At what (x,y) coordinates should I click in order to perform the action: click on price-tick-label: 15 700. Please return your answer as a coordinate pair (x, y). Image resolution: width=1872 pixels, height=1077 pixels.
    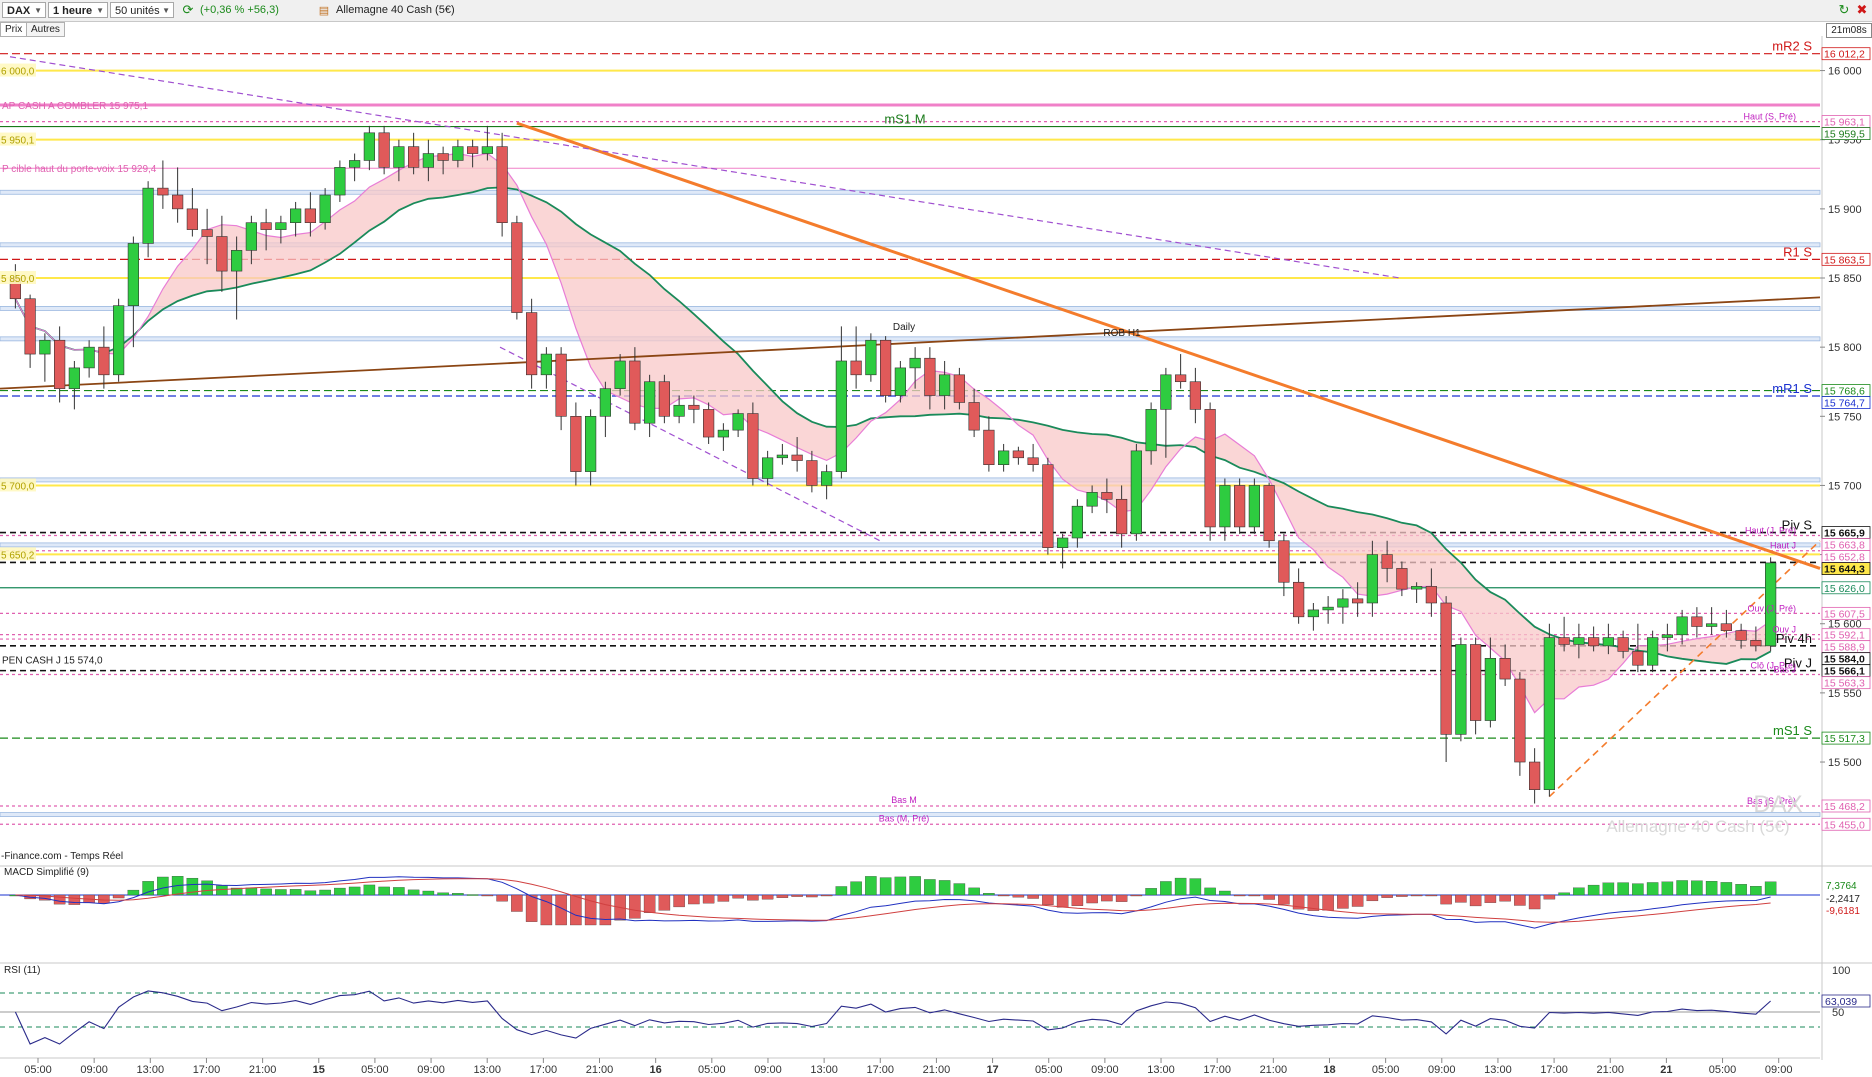
    Looking at the image, I should click on (1845, 486).